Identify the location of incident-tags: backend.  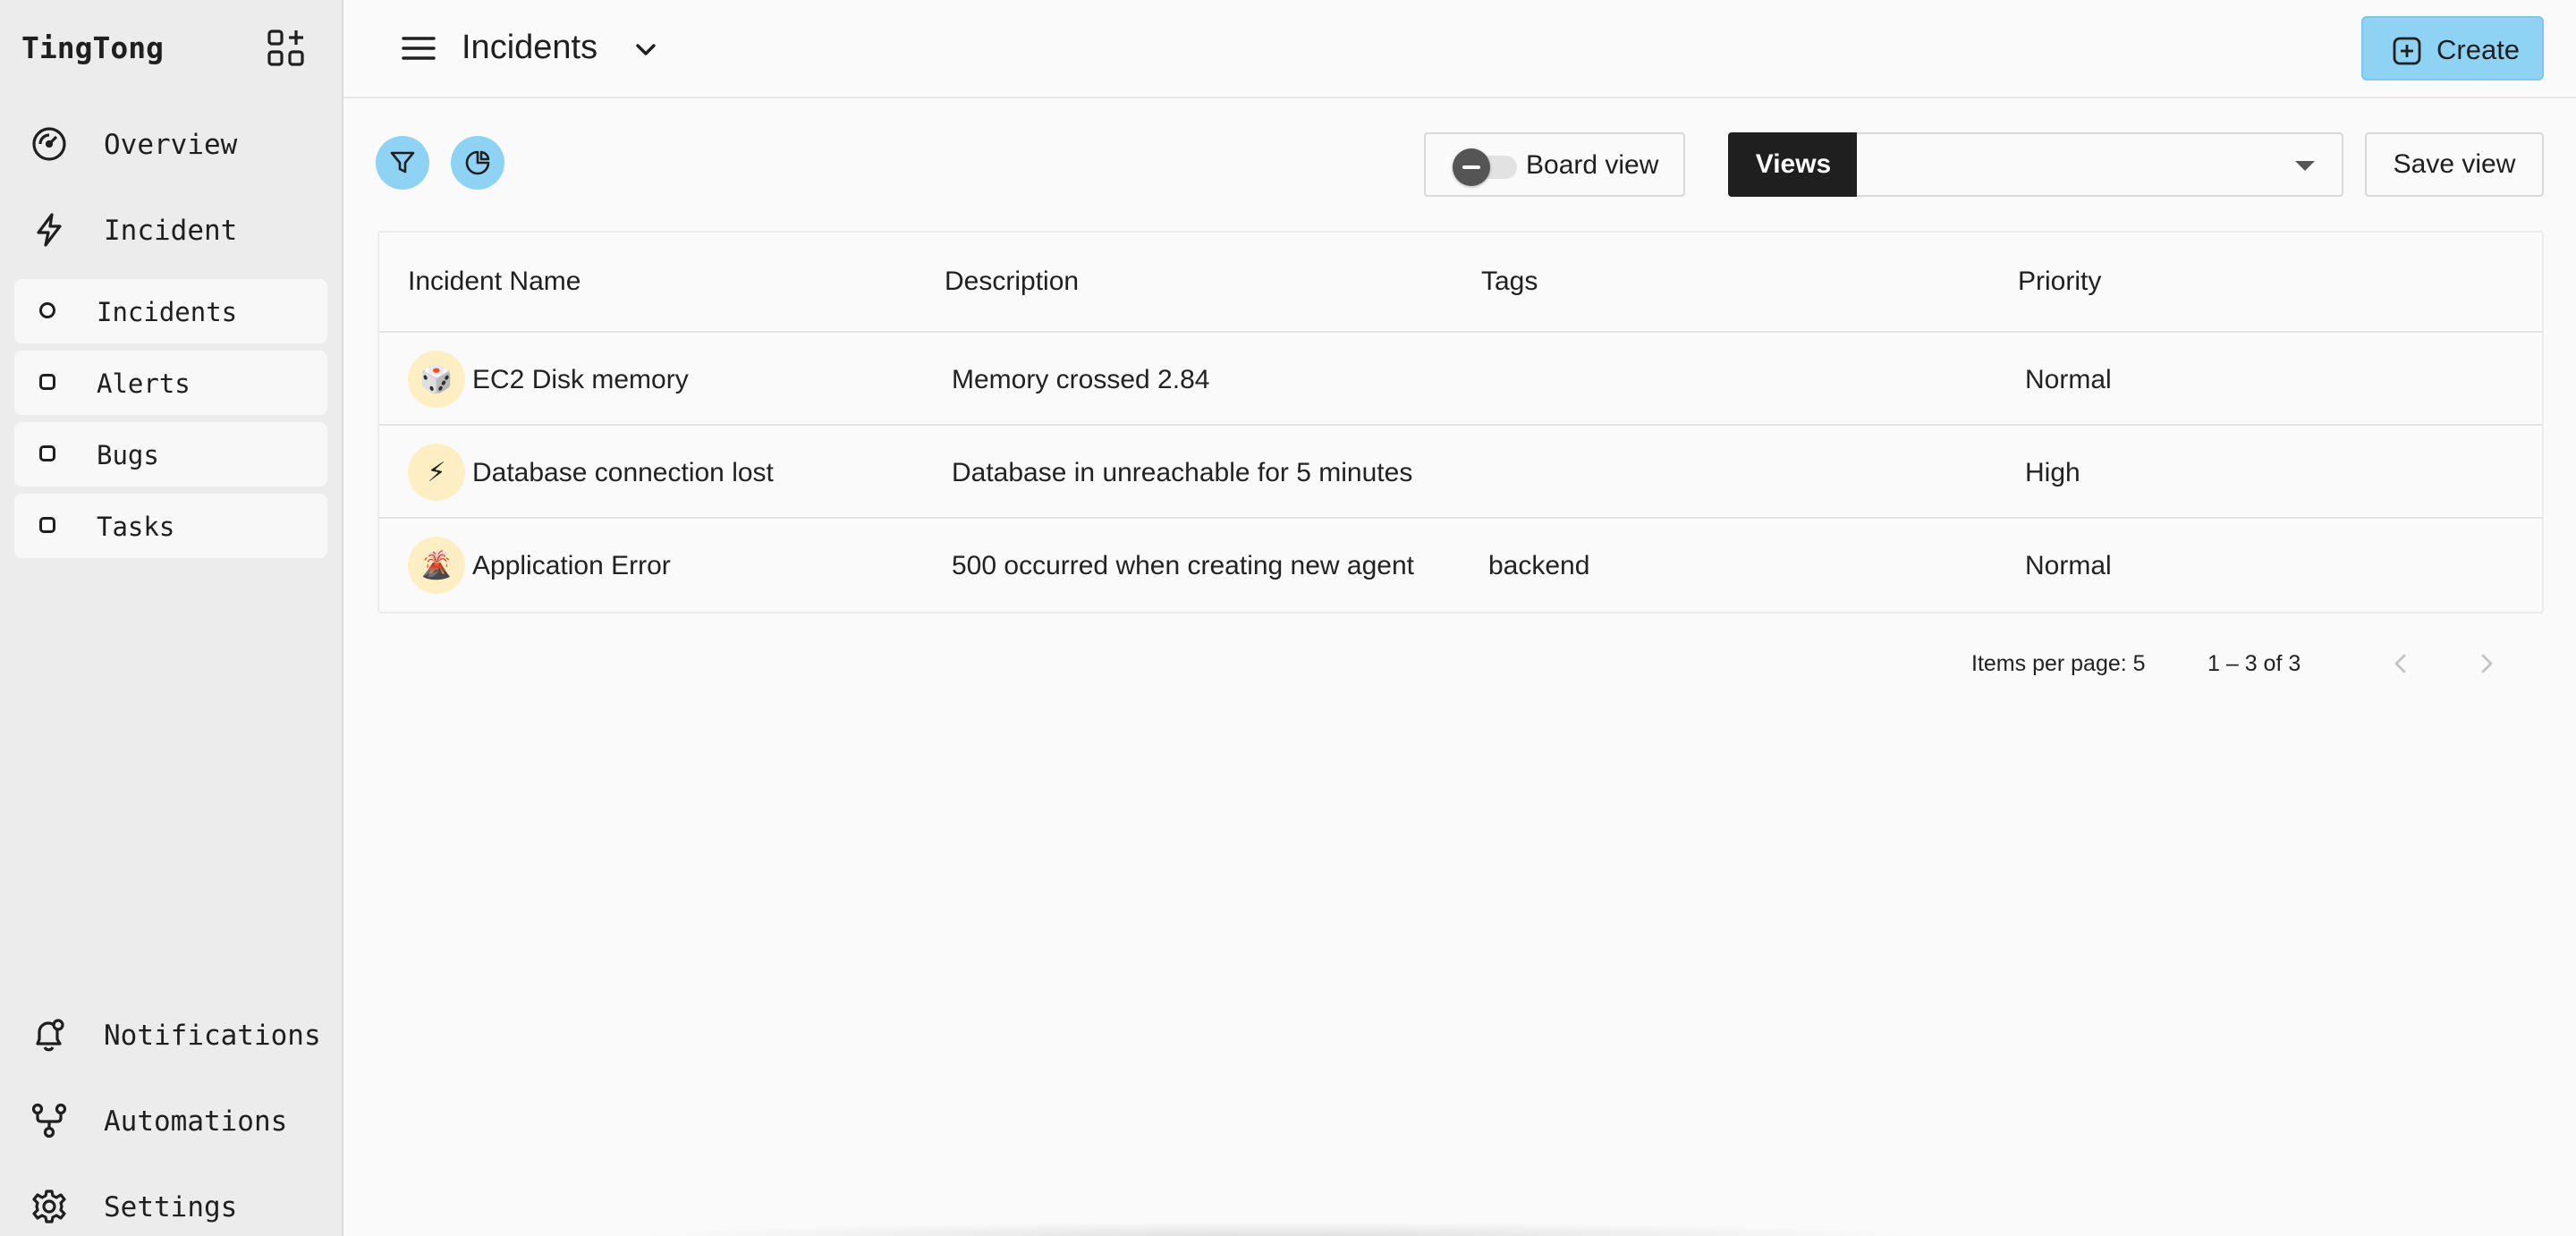
(1539, 566).